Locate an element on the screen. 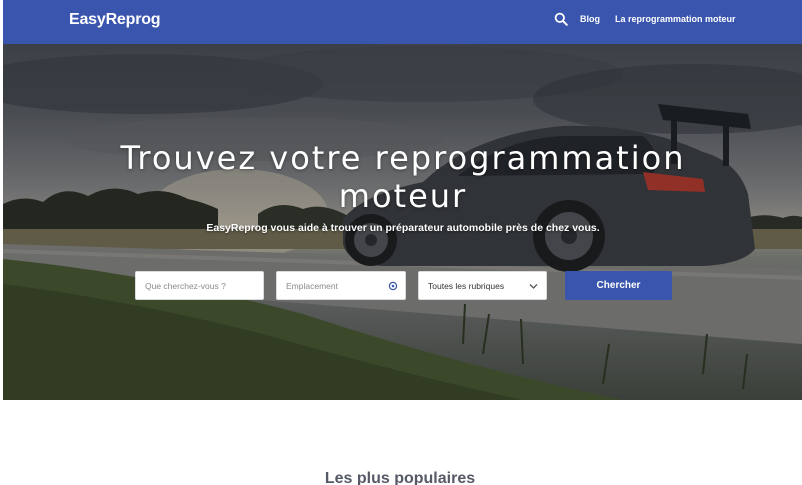 This screenshot has width=802, height=485. hero-title: Trouvez votre reprogrammation moteur is located at coordinates (403, 177).